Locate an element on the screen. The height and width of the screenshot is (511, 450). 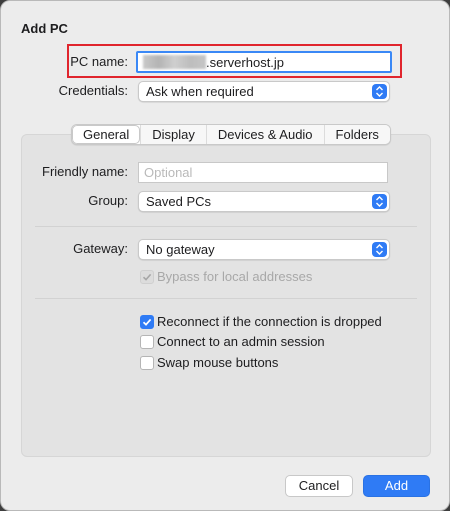
tab-general: General is located at coordinates (106, 134).